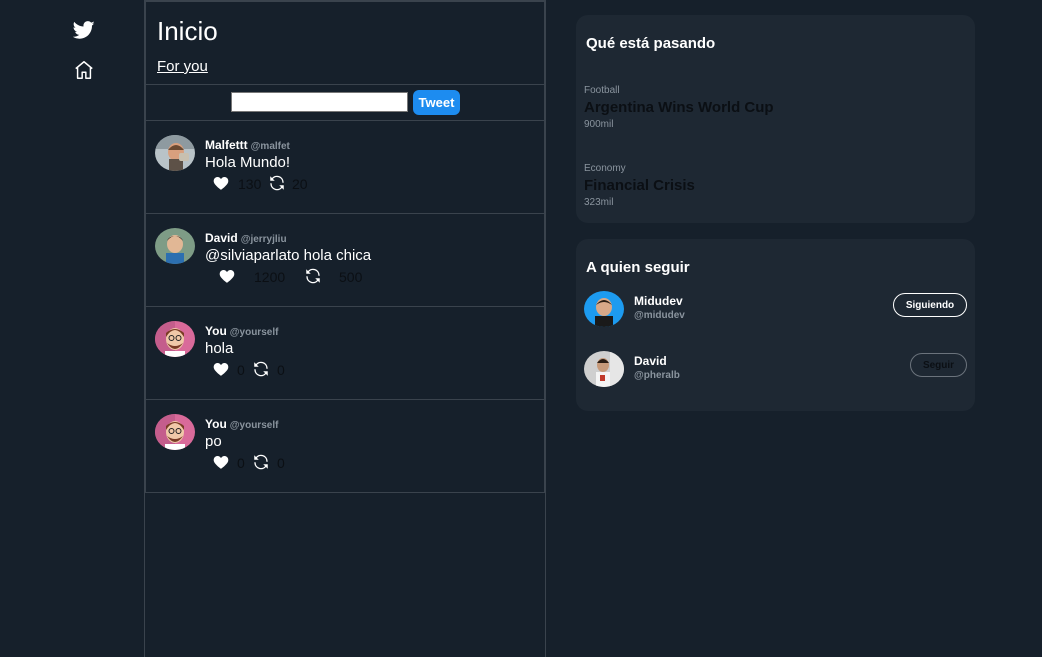 The image size is (1042, 657). Describe the element at coordinates (182, 66) in the screenshot. I see `tab-for-you: For you` at that location.